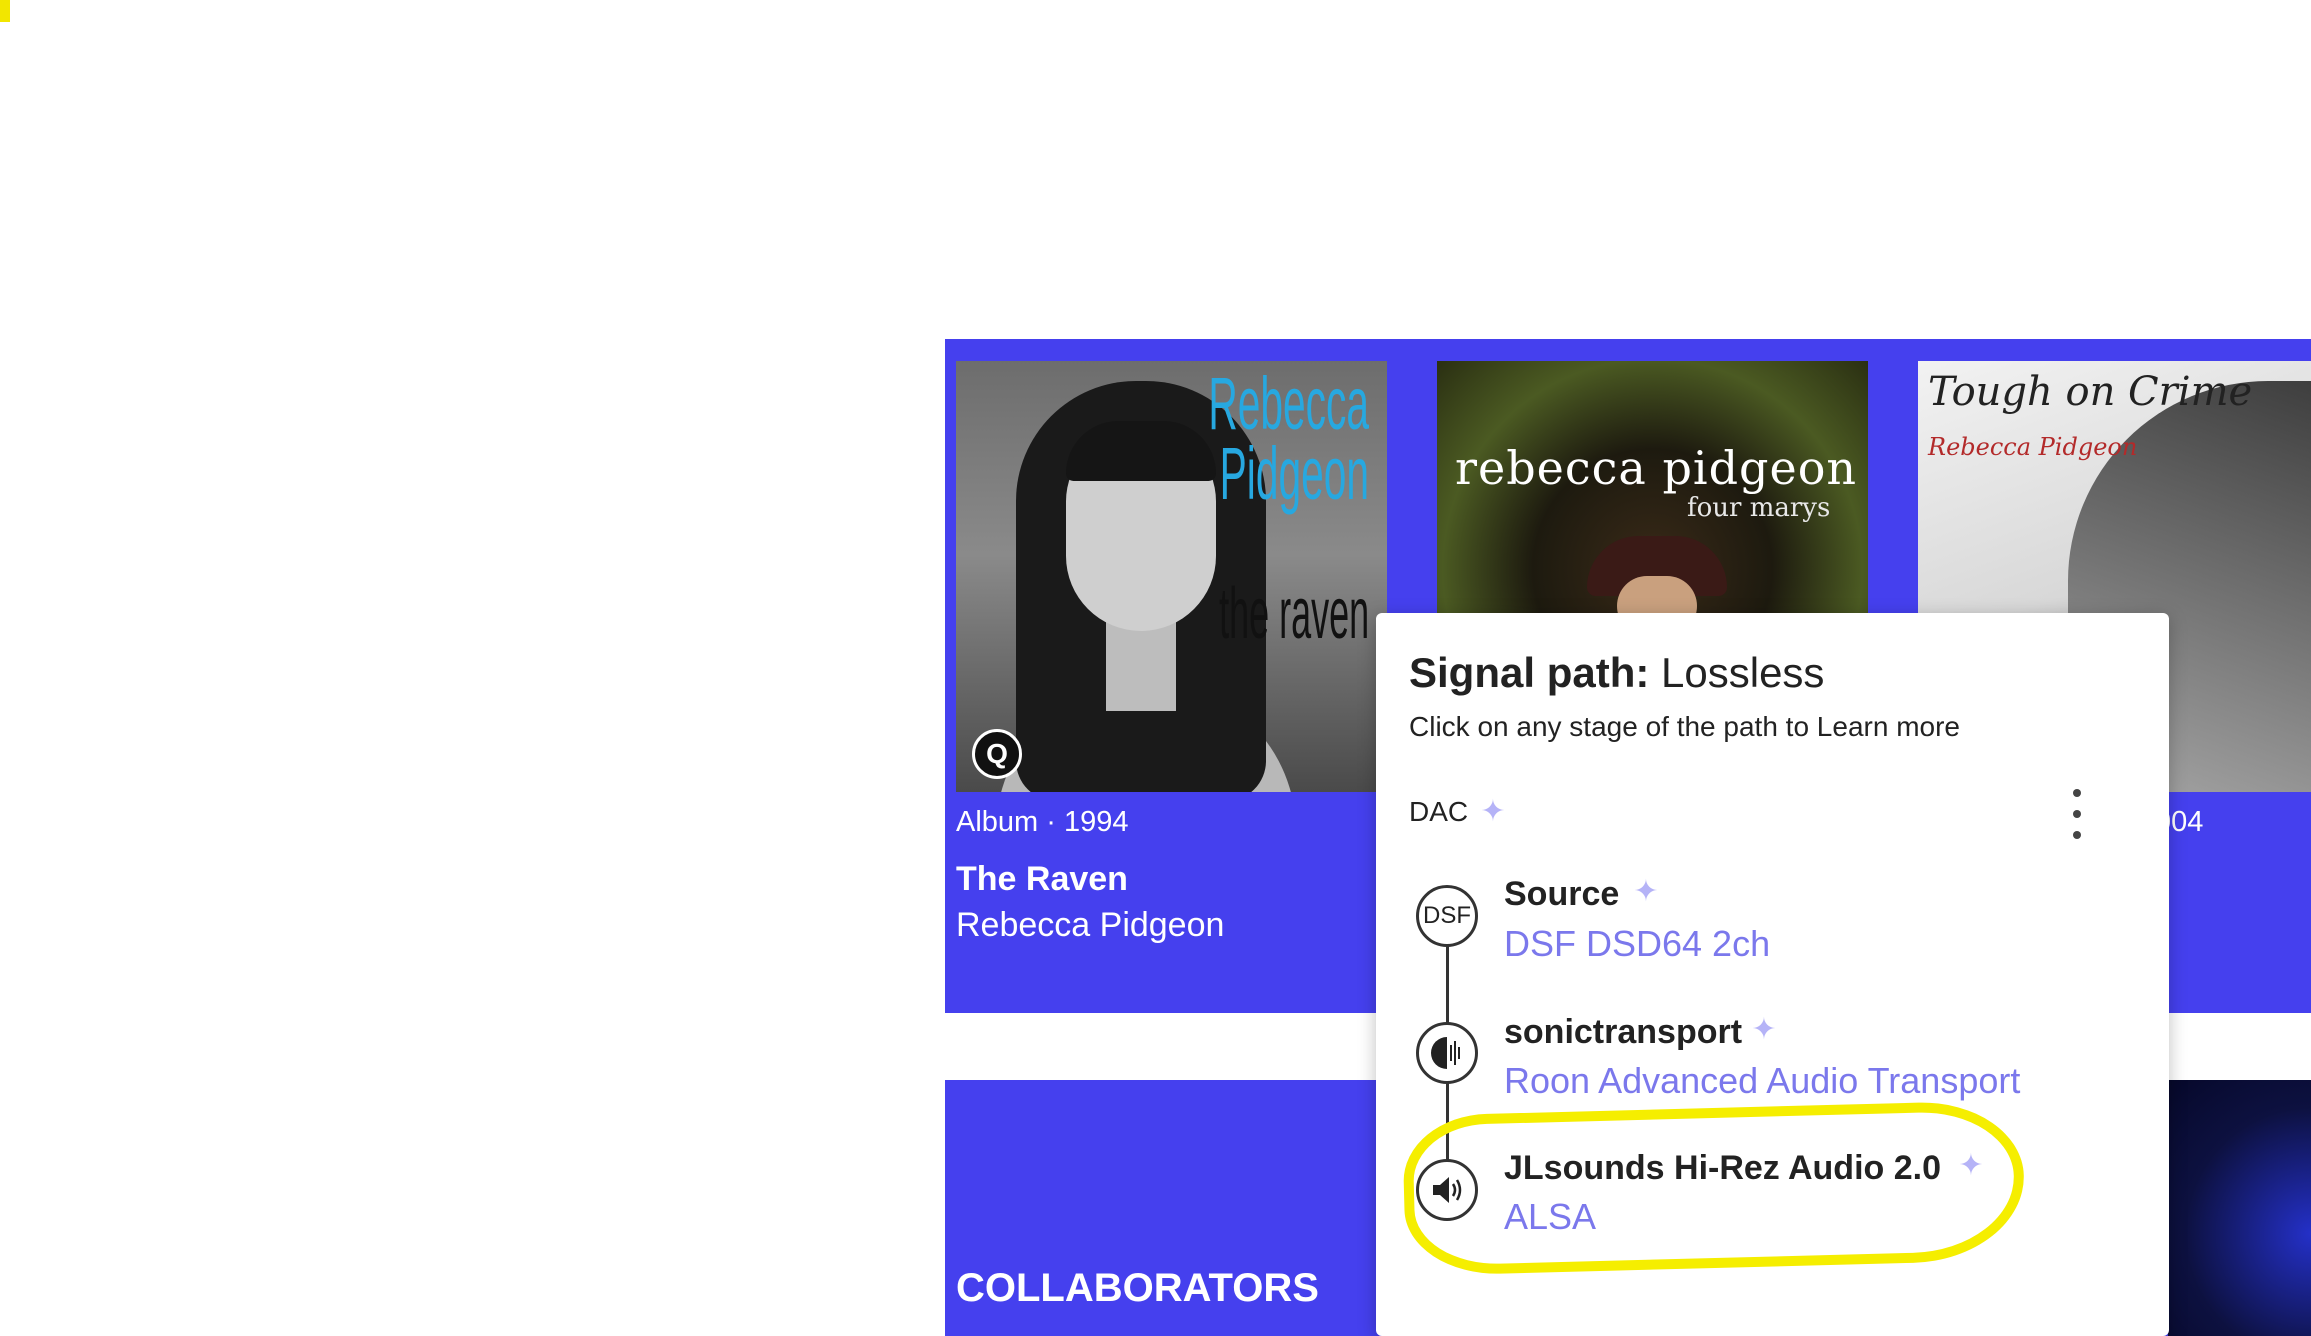 This screenshot has height=1336, width=2311. Describe the element at coordinates (1561, 894) in the screenshot. I see `stage-label: Source` at that location.